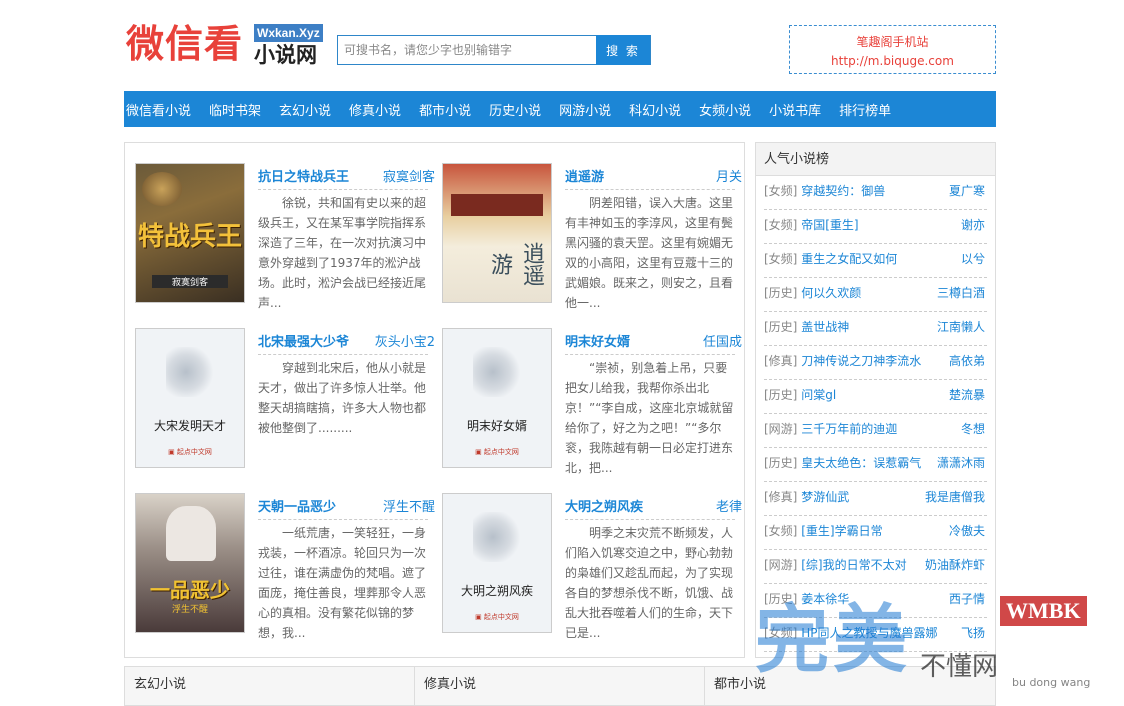 This screenshot has width=1124, height=706. What do you see at coordinates (409, 505) in the screenshot?
I see `book-author: 浮生不醒` at bounding box center [409, 505].